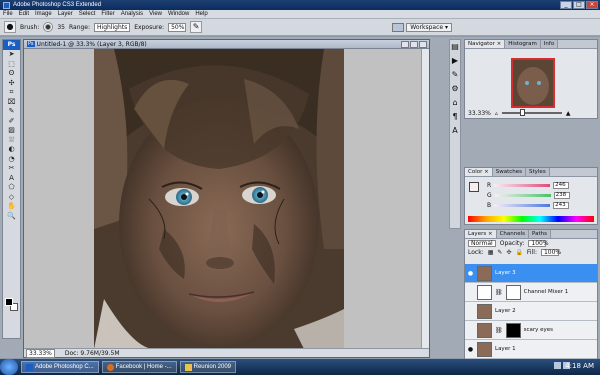  I want to click on network-icon, so click(557, 365).